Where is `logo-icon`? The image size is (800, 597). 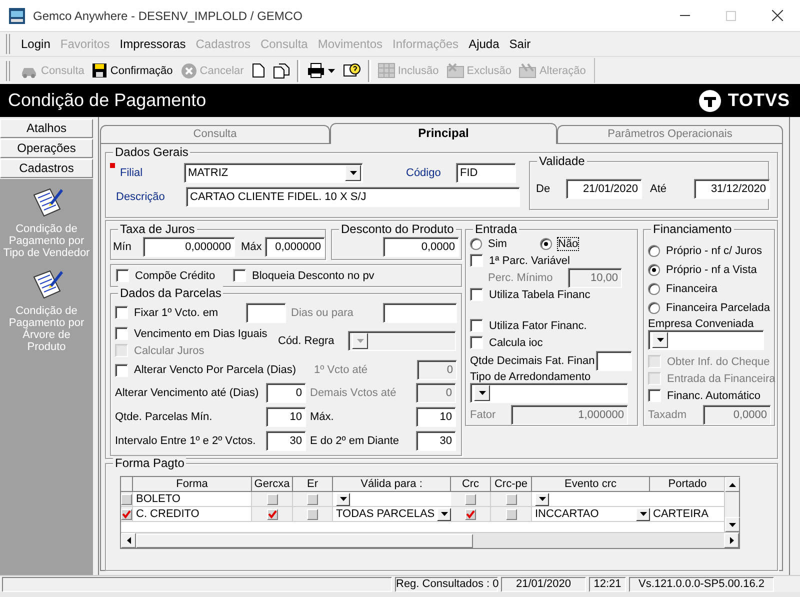 logo-icon is located at coordinates (710, 100).